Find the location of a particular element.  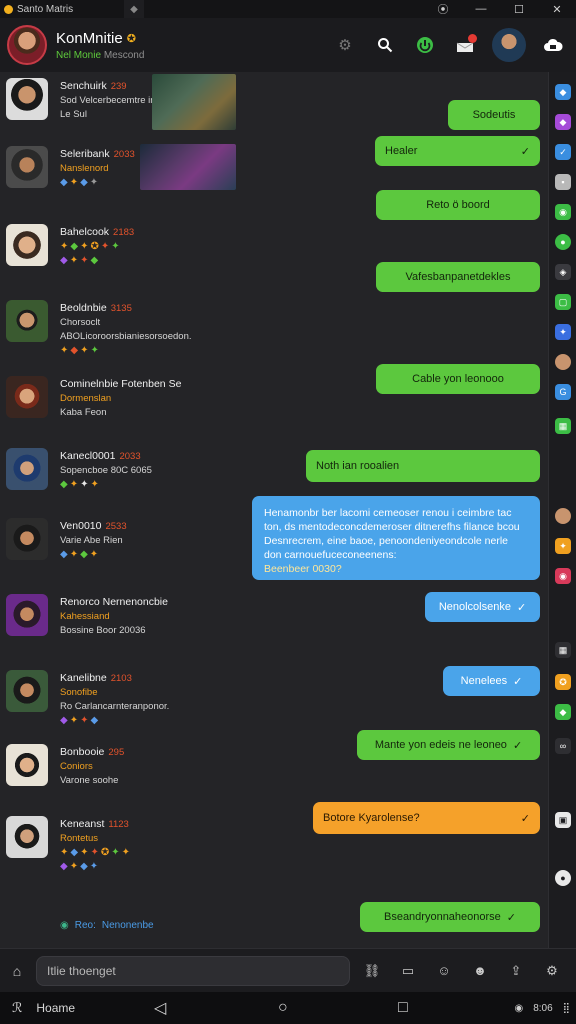

home-icon: ⌂ is located at coordinates (17, 971).